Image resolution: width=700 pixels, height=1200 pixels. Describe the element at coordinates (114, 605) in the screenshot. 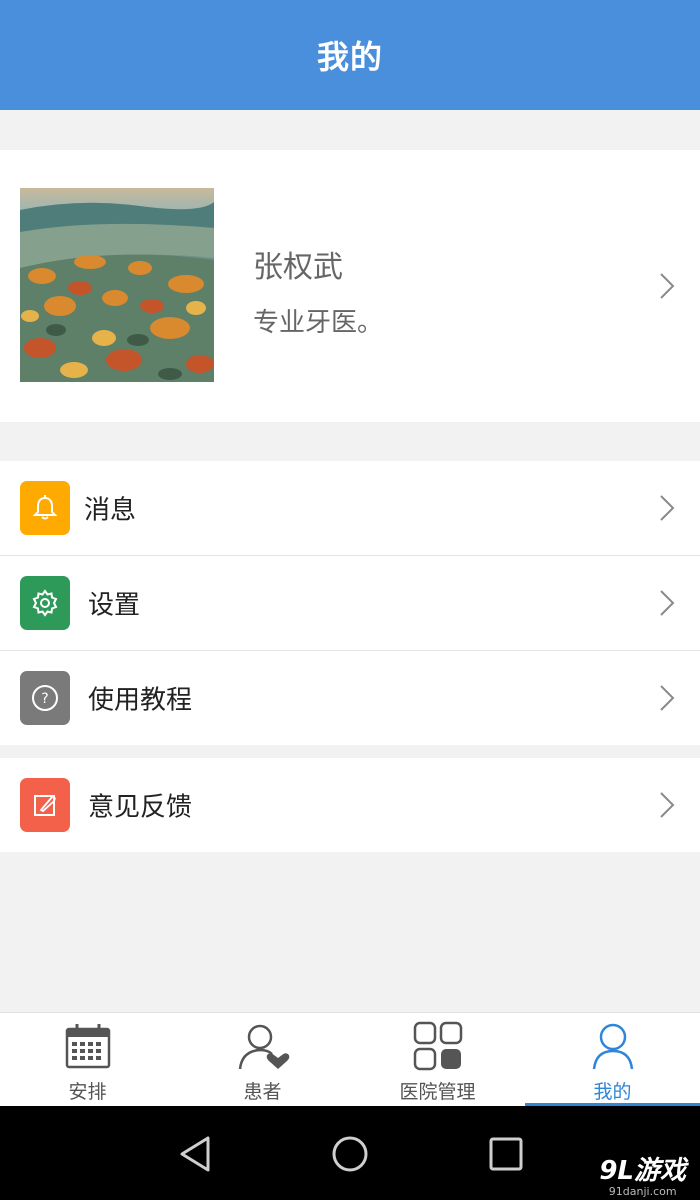

I see `menu-label-settings: 设置` at that location.